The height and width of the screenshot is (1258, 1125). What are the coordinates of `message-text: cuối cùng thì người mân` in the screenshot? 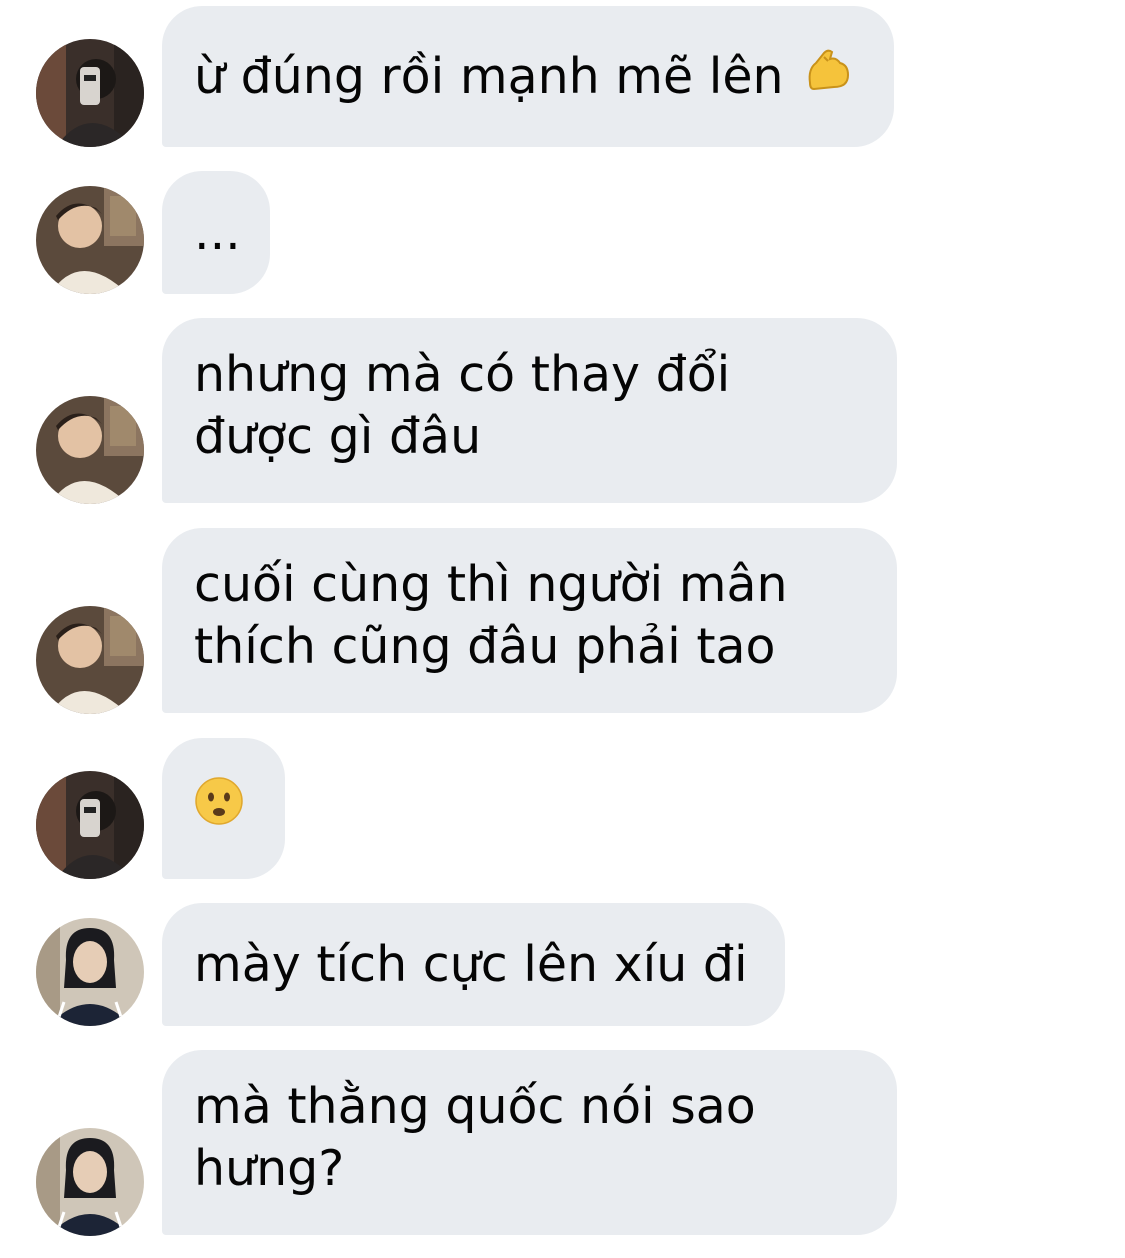 It's located at (491, 584).